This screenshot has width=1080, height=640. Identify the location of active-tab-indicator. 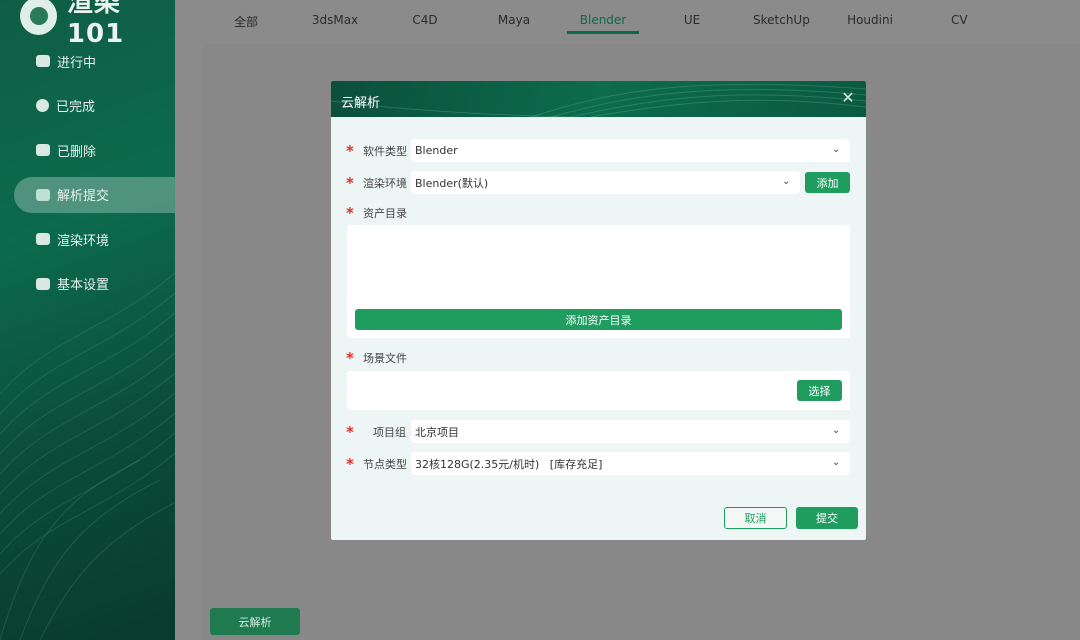
(603, 32).